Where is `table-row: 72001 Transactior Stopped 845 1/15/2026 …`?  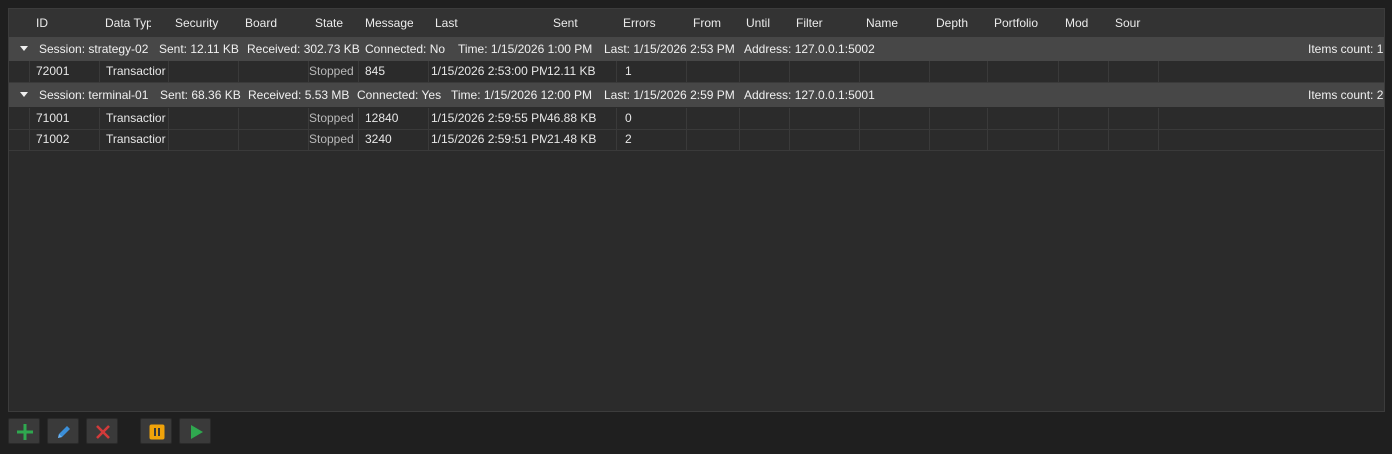 table-row: 72001 Transactior Stopped 845 1/15/2026 … is located at coordinates (696, 72).